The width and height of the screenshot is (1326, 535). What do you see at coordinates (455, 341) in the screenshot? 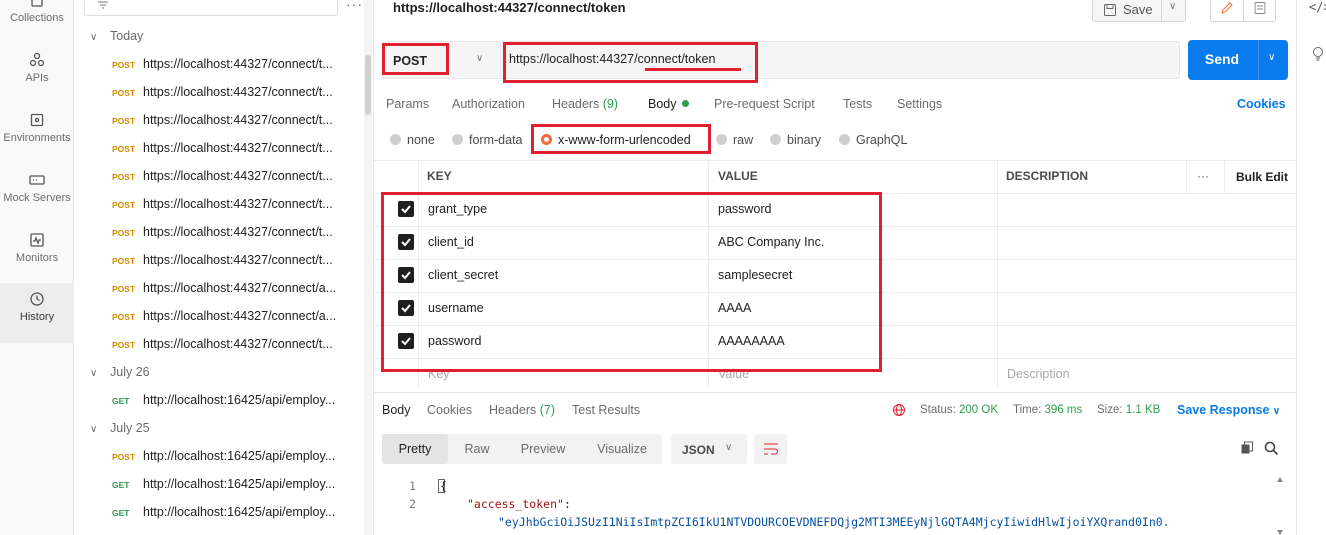
I see `param-key: password` at bounding box center [455, 341].